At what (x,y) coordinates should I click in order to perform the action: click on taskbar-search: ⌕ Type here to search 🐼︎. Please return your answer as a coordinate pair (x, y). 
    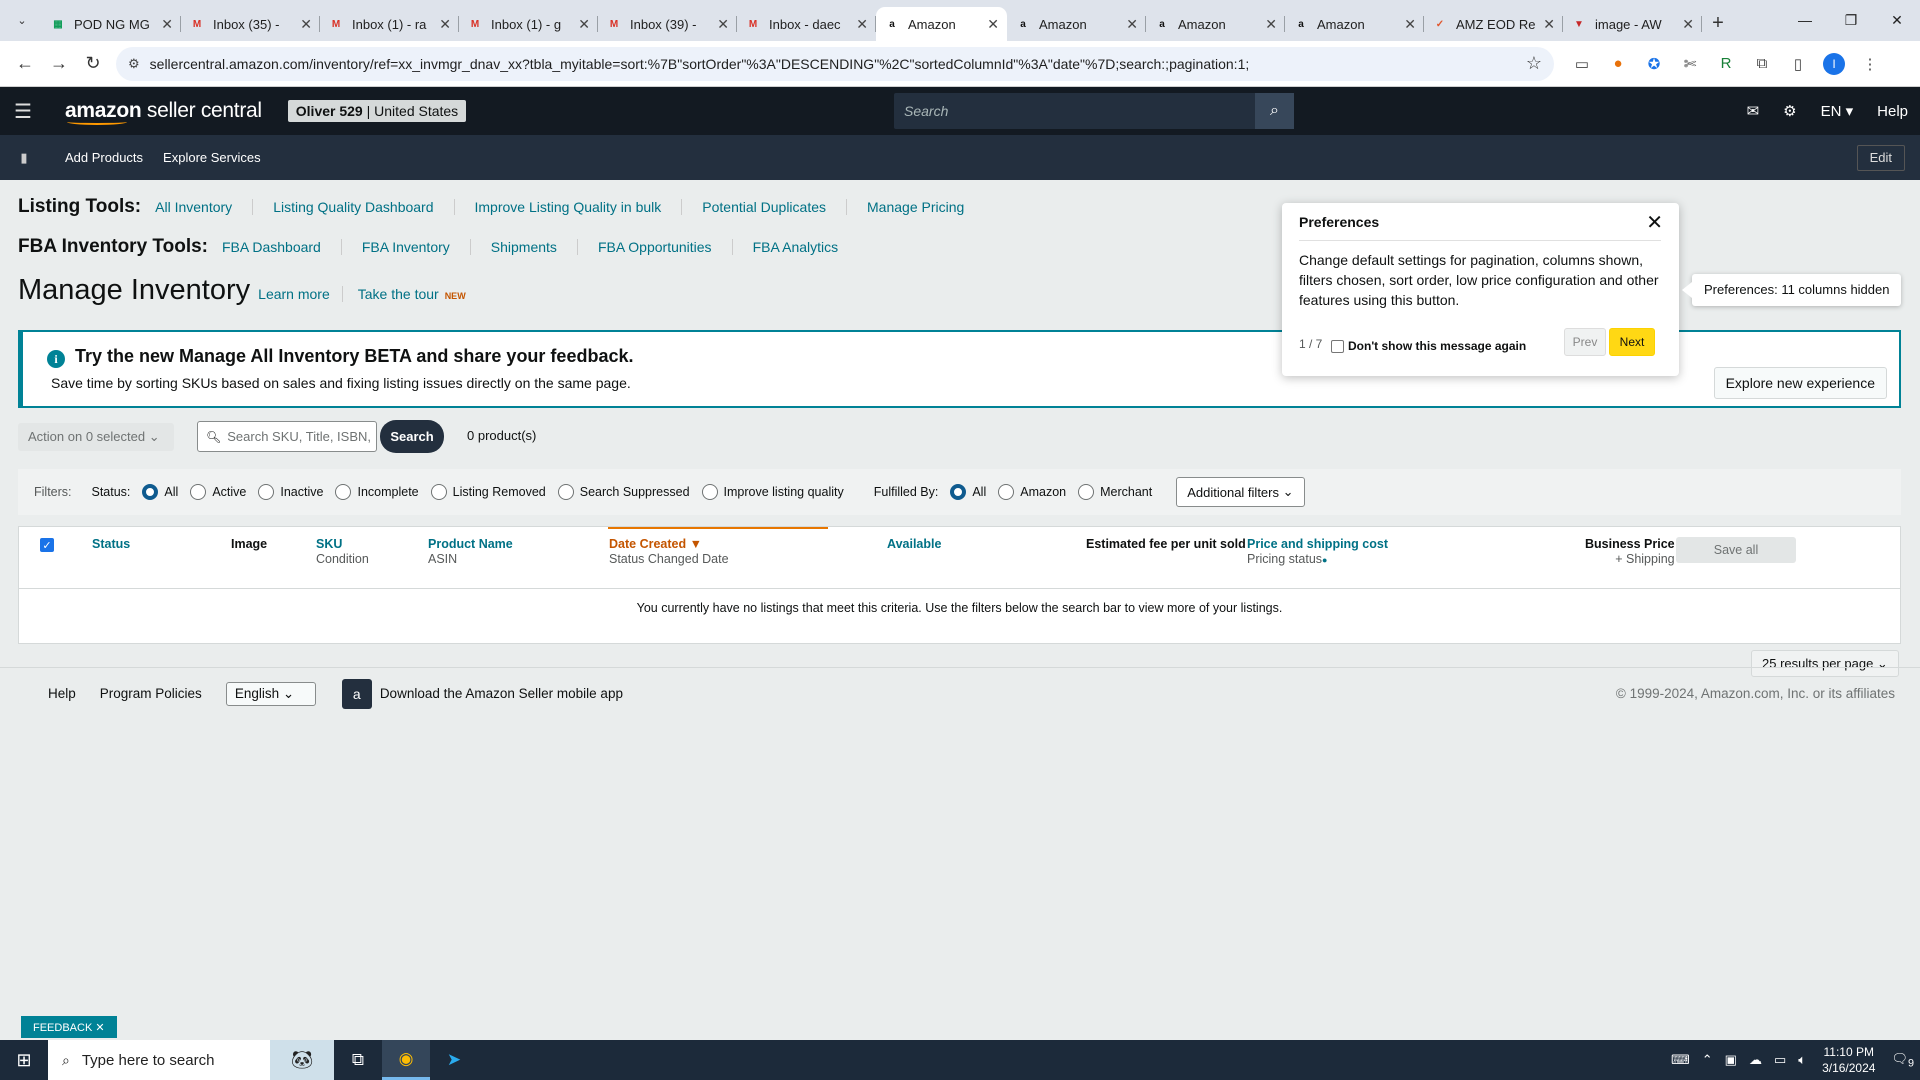
    Looking at the image, I should click on (191, 1060).